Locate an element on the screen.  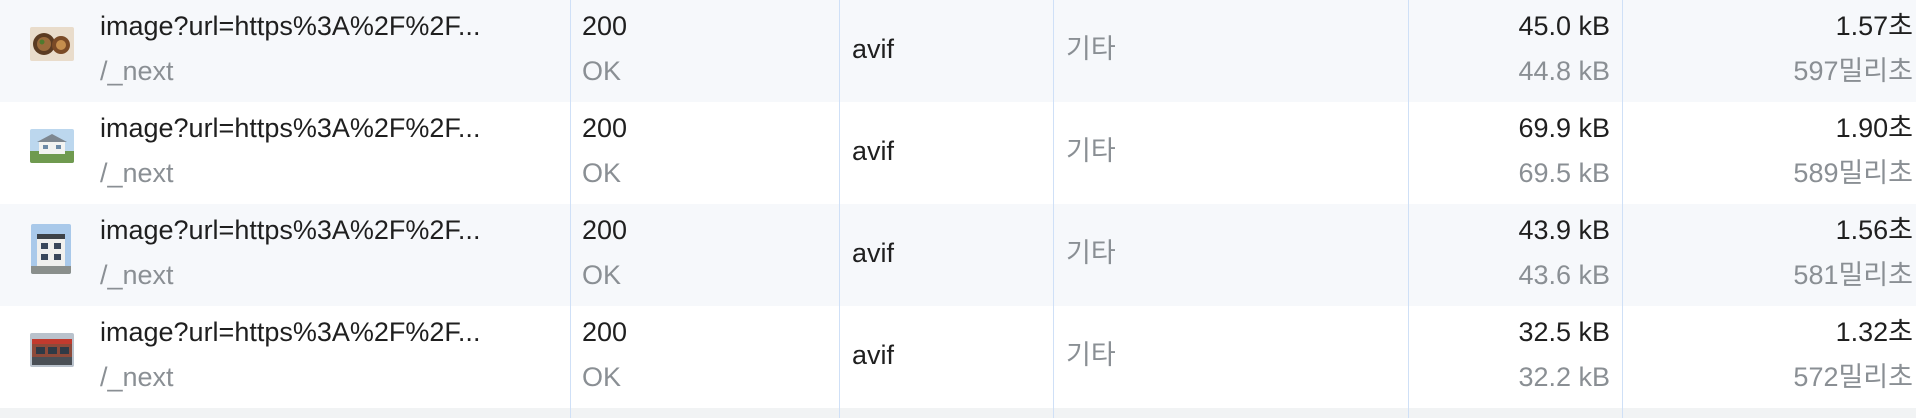
resource-size: 69.5 kB is located at coordinates (1564, 173).